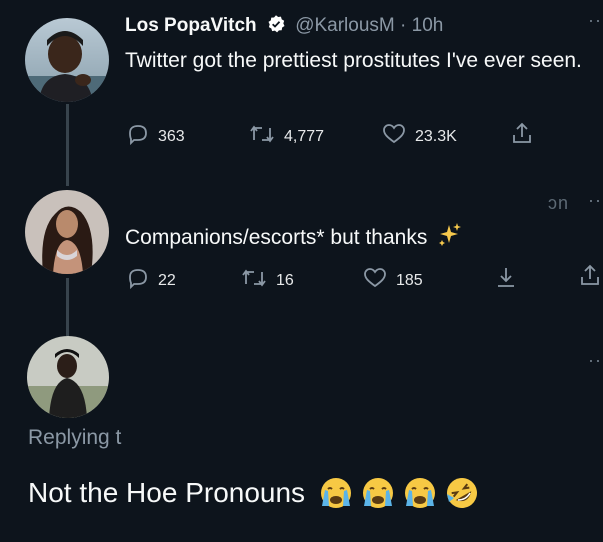  What do you see at coordinates (167, 492) in the screenshot?
I see `tweet-text-content: Not the Hoe Pronouns` at bounding box center [167, 492].